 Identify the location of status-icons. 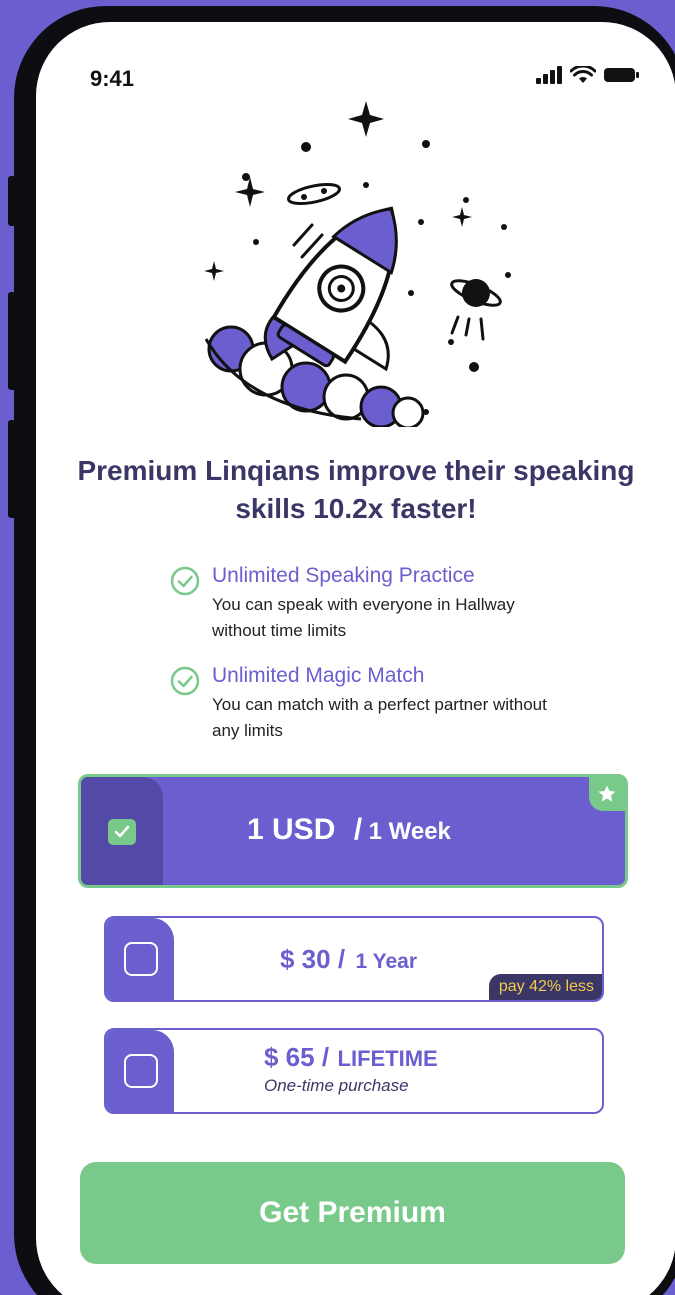
(588, 75).